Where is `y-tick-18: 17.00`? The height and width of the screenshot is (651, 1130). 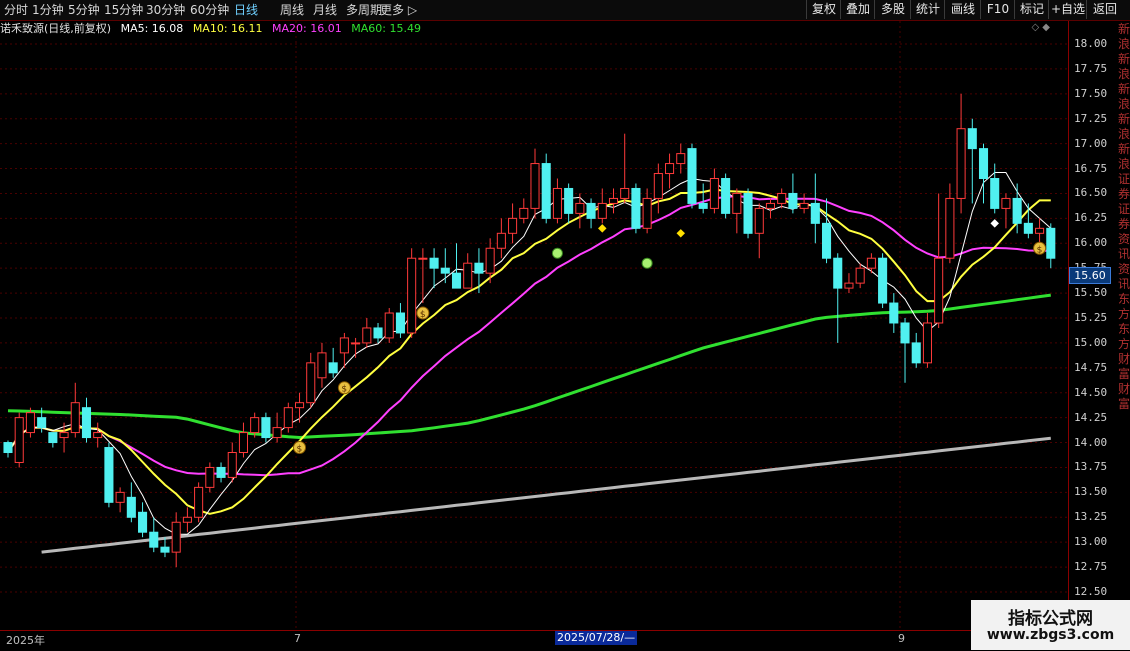
y-tick-18: 17.00 is located at coordinates (1091, 143).